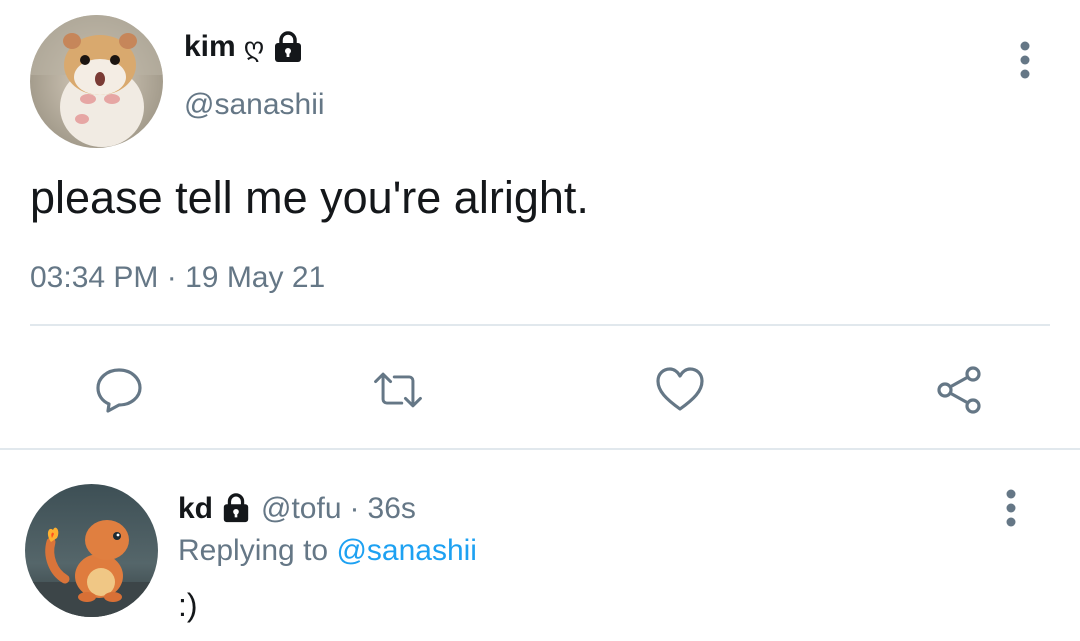  Describe the element at coordinates (254, 47) in the screenshot. I see `author-name-emoji: ღ` at that location.